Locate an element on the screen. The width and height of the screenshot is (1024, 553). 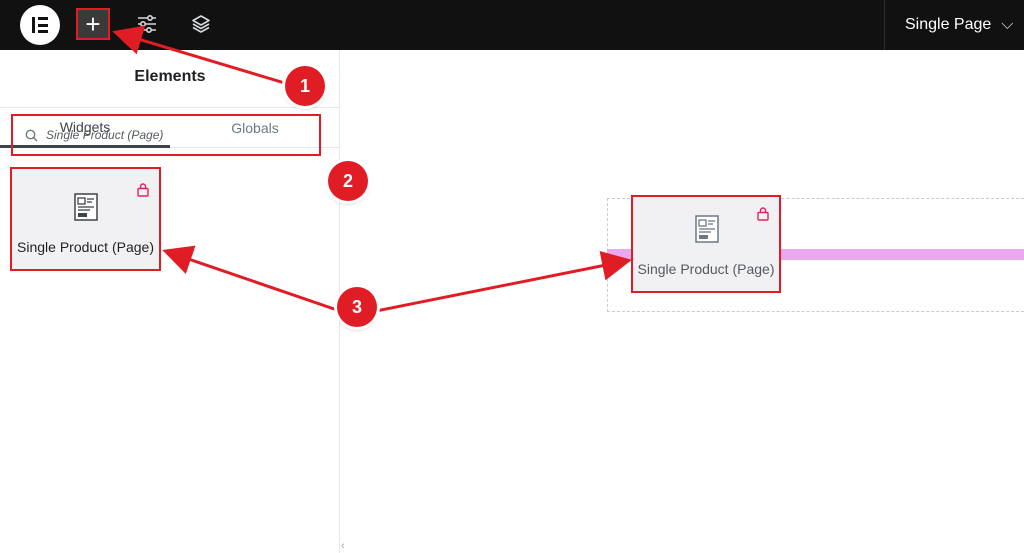
layers-icon is located at coordinates (201, 24).